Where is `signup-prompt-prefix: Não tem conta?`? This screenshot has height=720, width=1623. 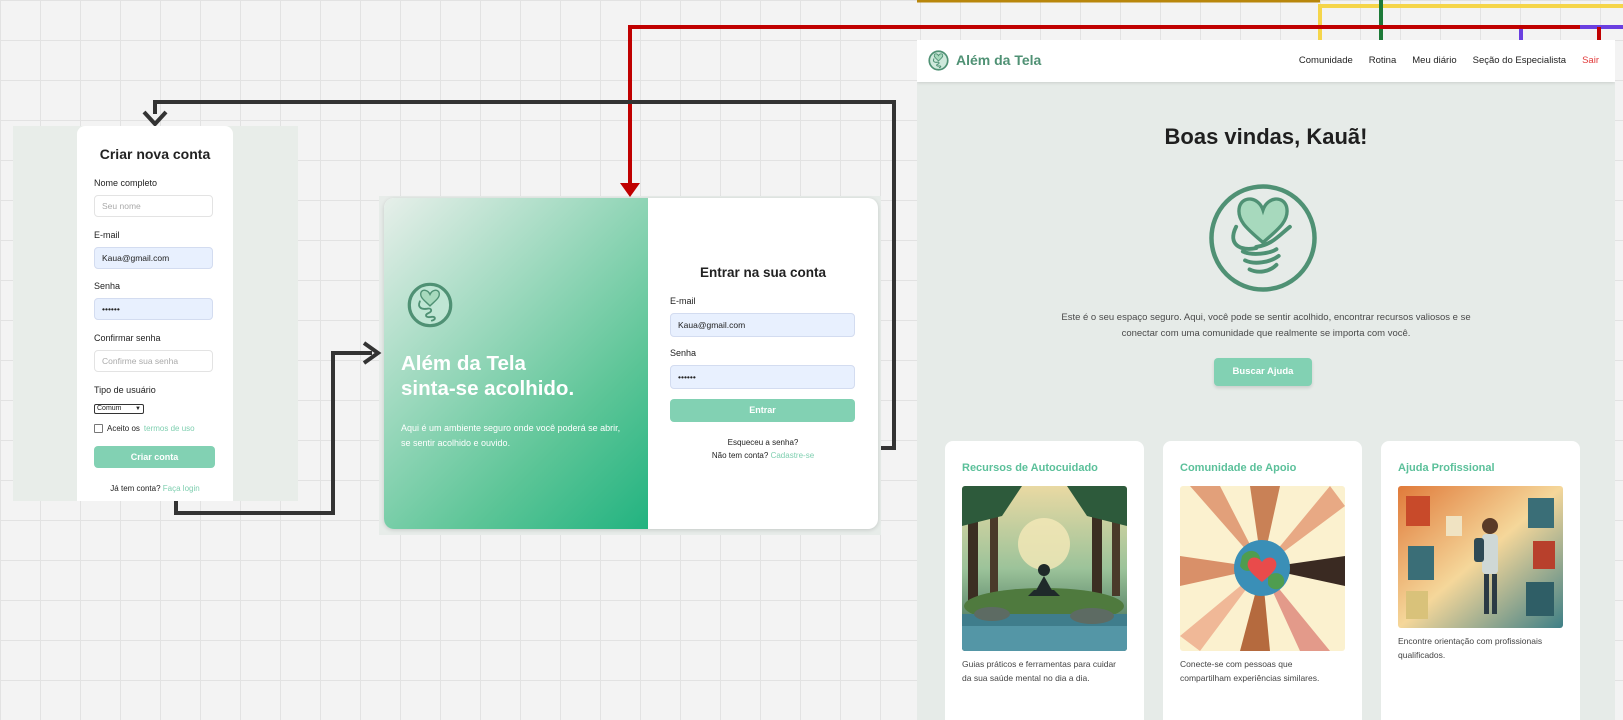 signup-prompt-prefix: Não tem conta? is located at coordinates (740, 455).